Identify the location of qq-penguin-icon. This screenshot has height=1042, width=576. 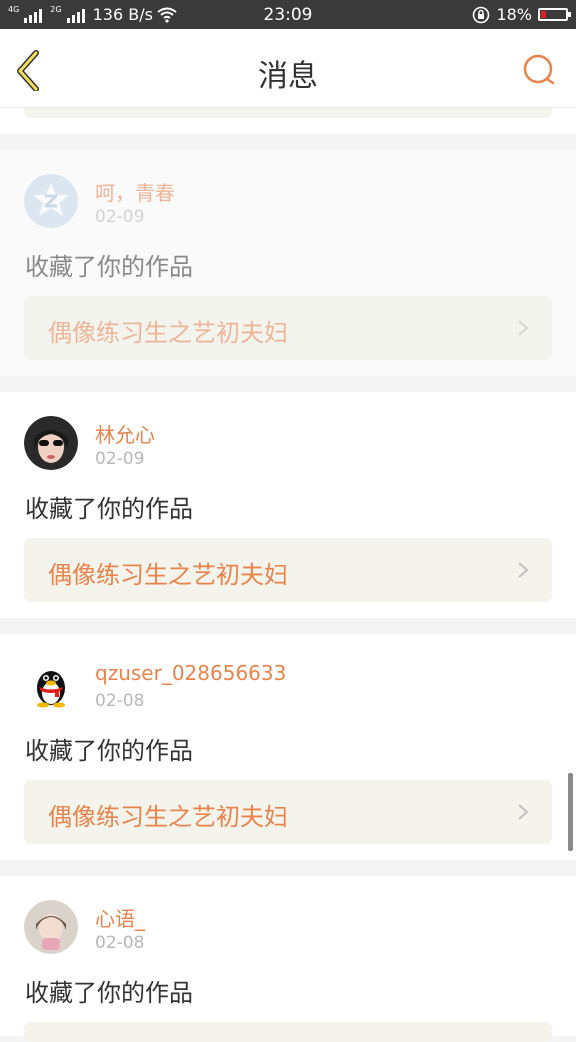
(51, 685).